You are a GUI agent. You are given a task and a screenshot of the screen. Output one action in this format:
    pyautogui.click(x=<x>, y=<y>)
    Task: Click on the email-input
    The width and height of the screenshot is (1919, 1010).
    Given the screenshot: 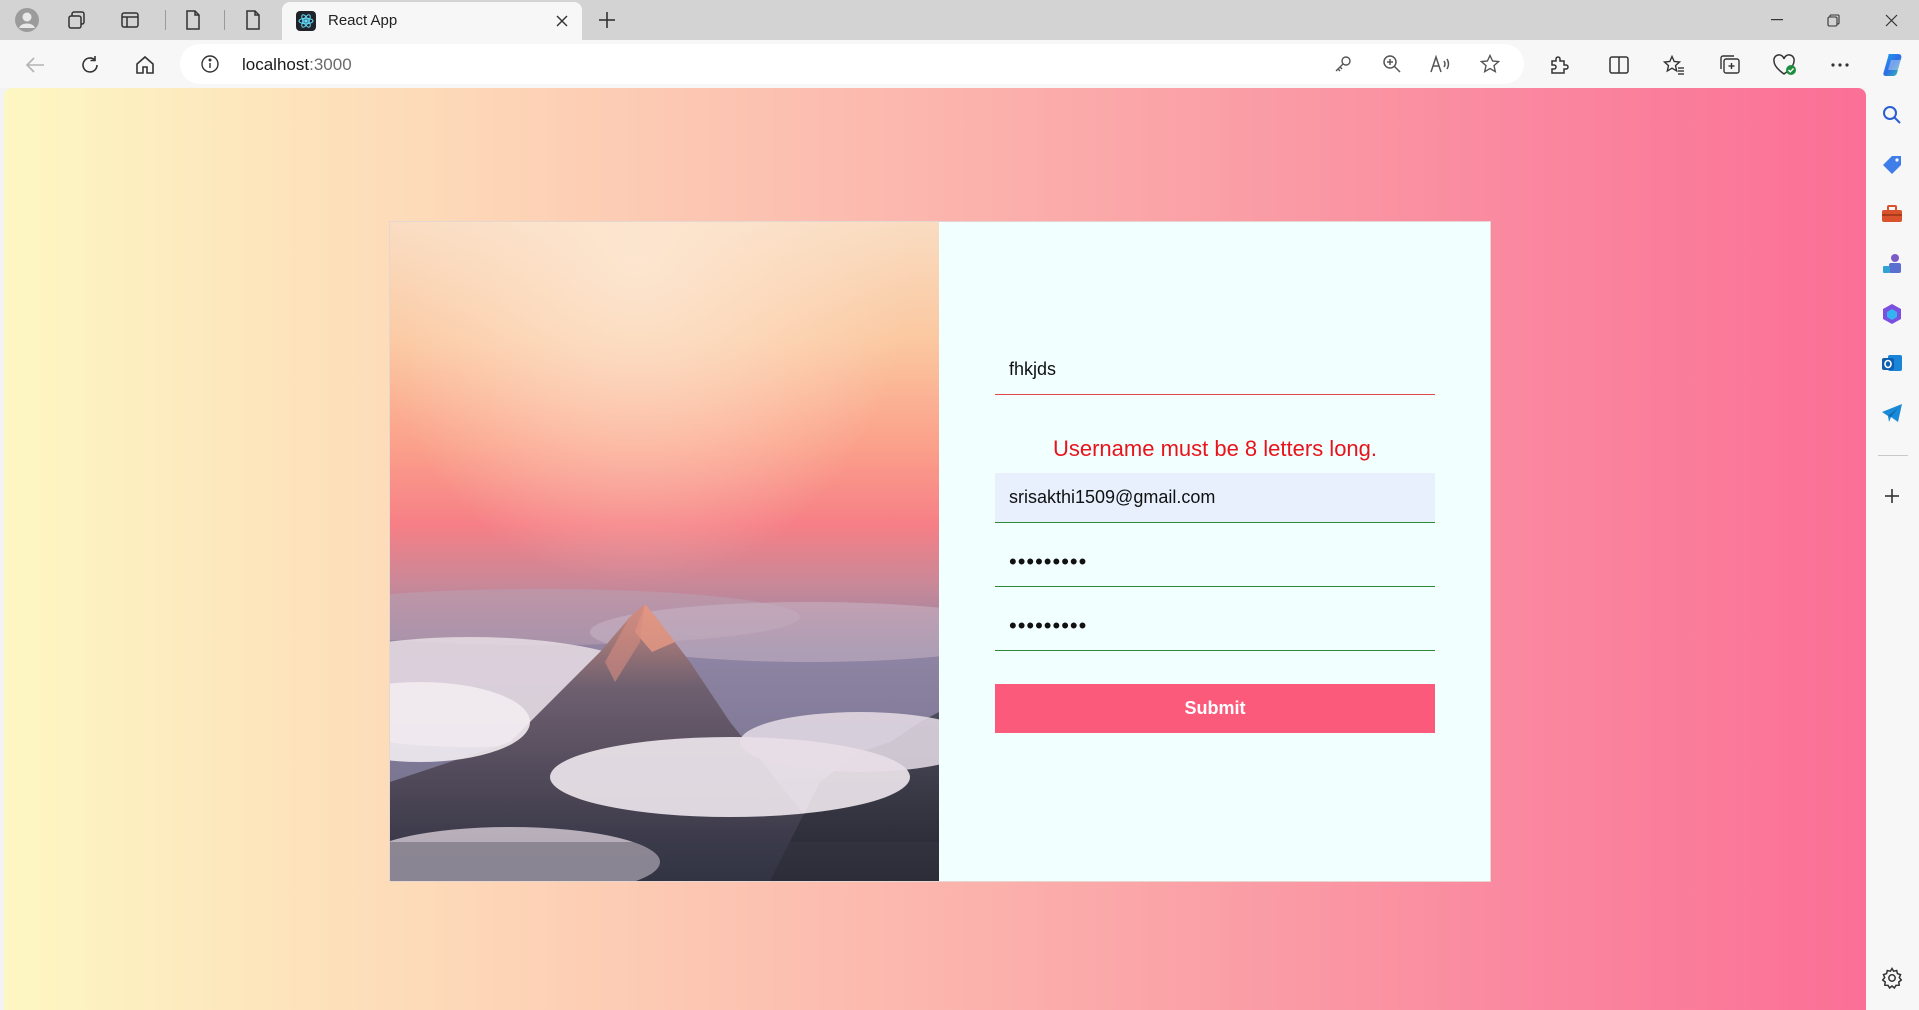 What is the action you would take?
    pyautogui.click(x=1215, y=498)
    